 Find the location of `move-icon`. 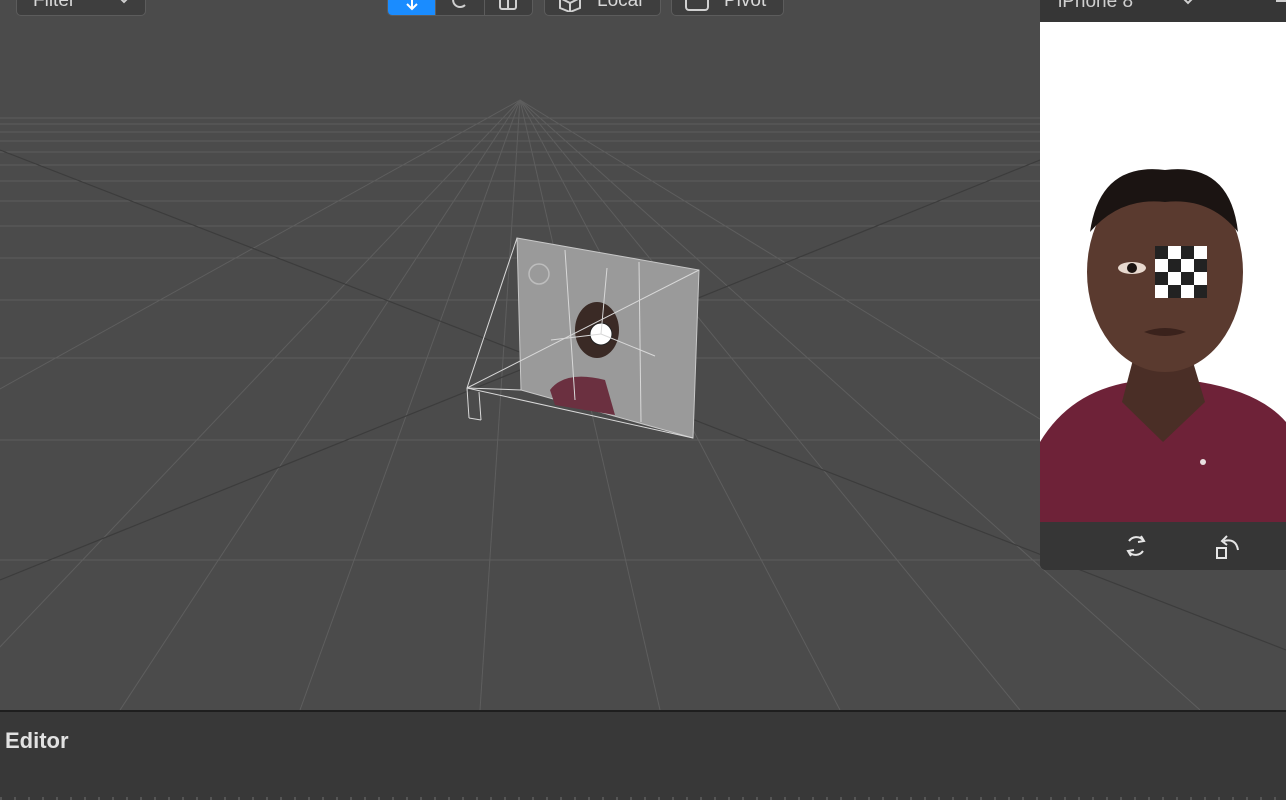

move-icon is located at coordinates (411, 5).